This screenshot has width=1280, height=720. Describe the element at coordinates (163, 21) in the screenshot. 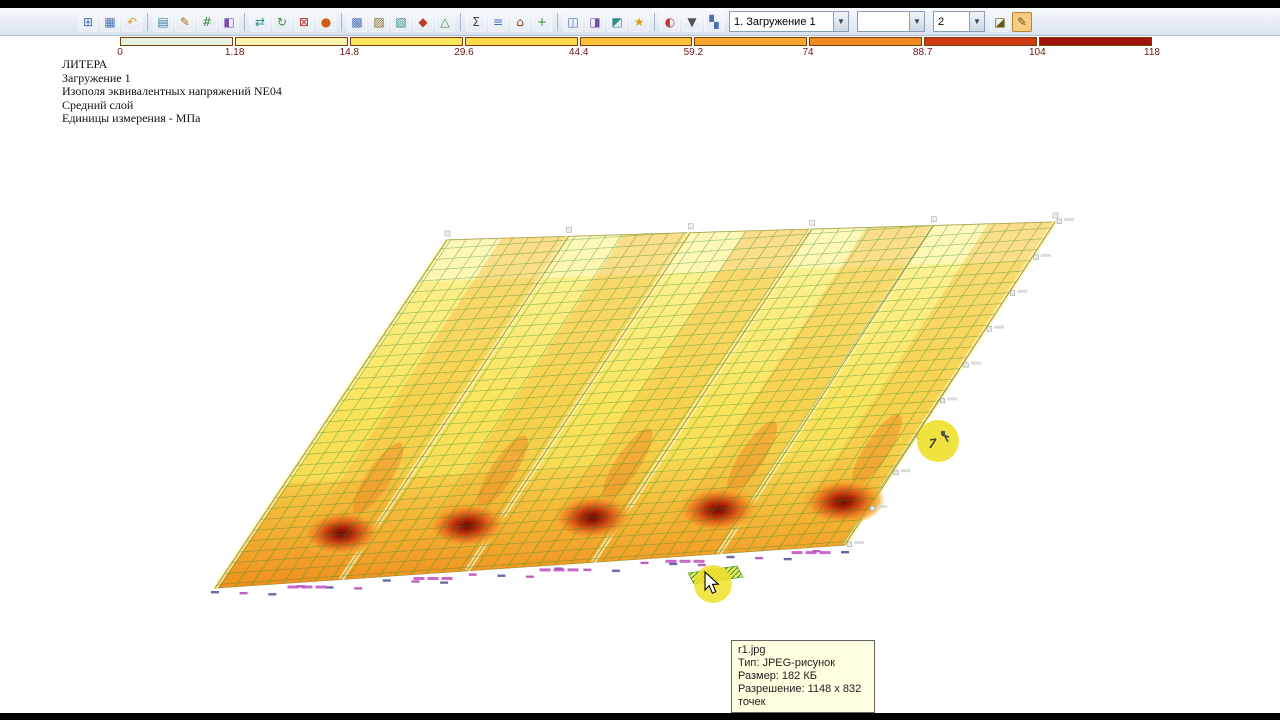

I see `print-icon: ▤` at that location.